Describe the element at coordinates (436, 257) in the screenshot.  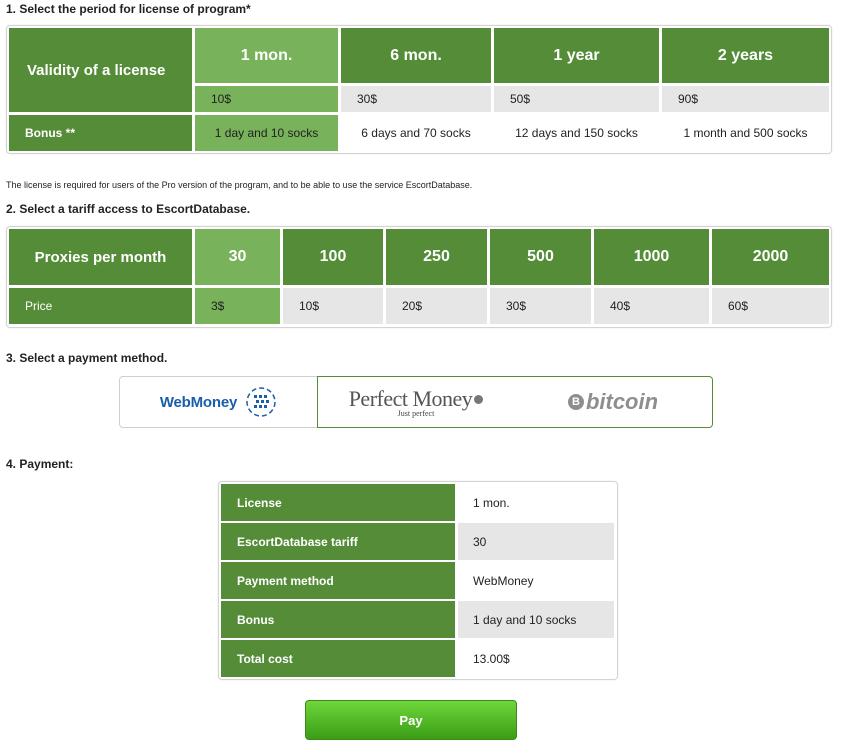
I see `tariff-option-250: 250` at that location.